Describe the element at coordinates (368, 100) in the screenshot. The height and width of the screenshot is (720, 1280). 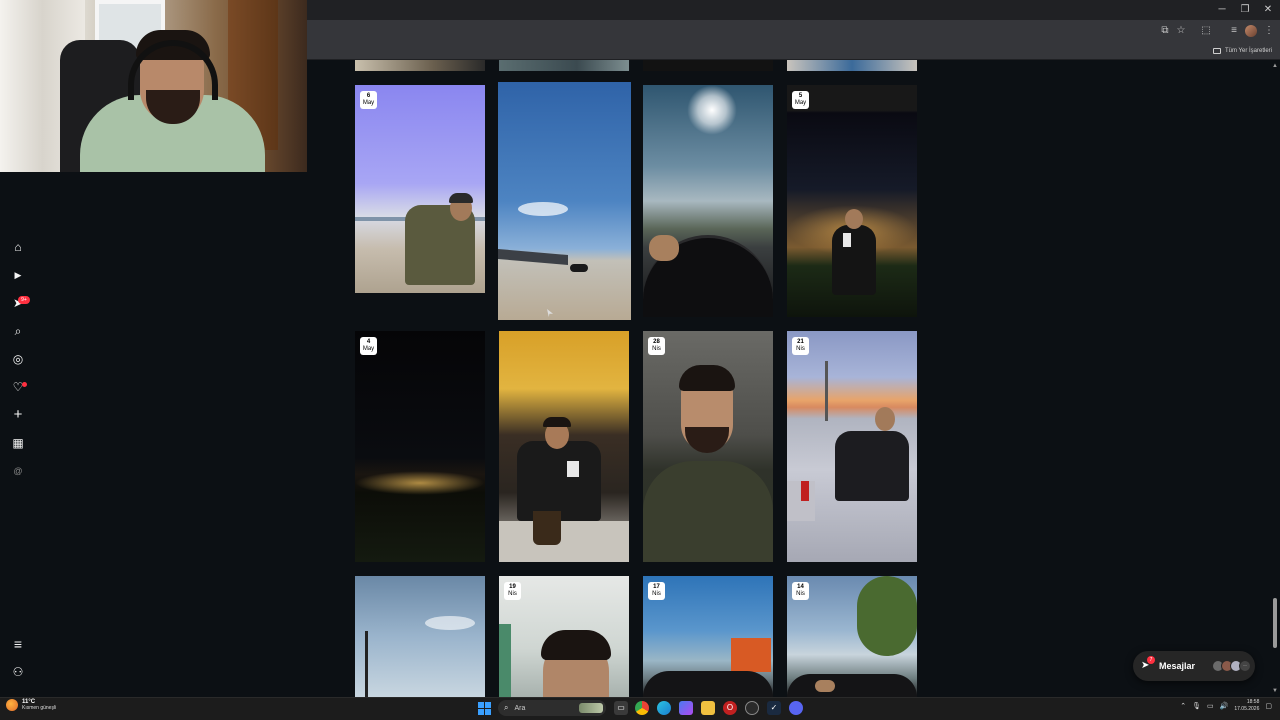
I see `date-badge: 6 May` at that location.